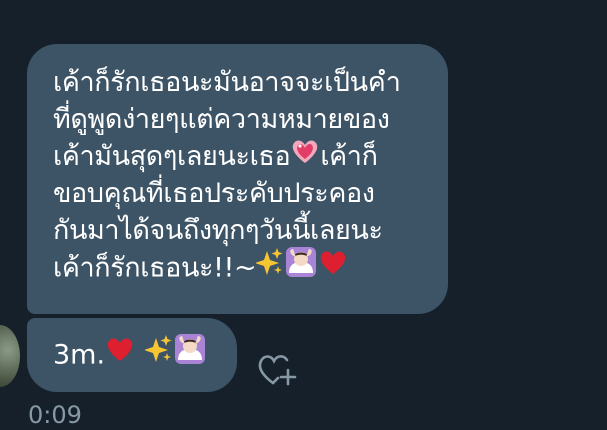 The image size is (607, 430). I want to click on message-line: กันมาได้จนถึงทุกๆวันนี้เลยนะ, so click(218, 230).